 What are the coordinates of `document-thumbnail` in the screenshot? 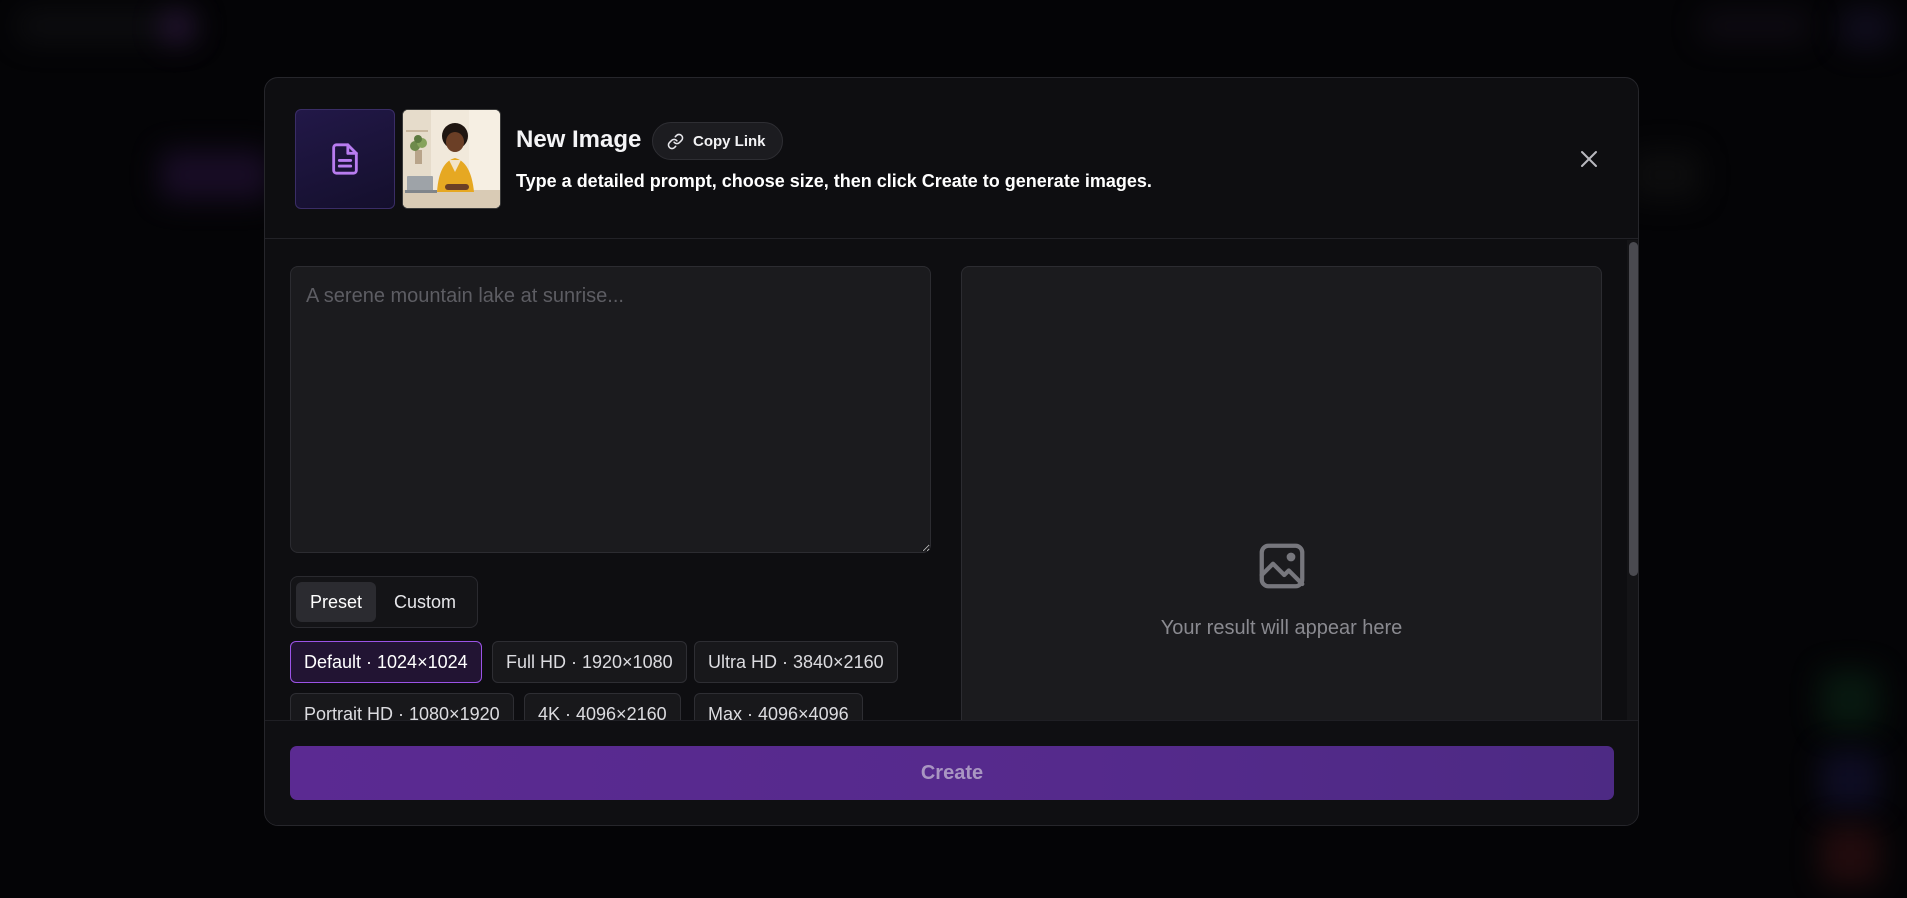 It's located at (345, 159).